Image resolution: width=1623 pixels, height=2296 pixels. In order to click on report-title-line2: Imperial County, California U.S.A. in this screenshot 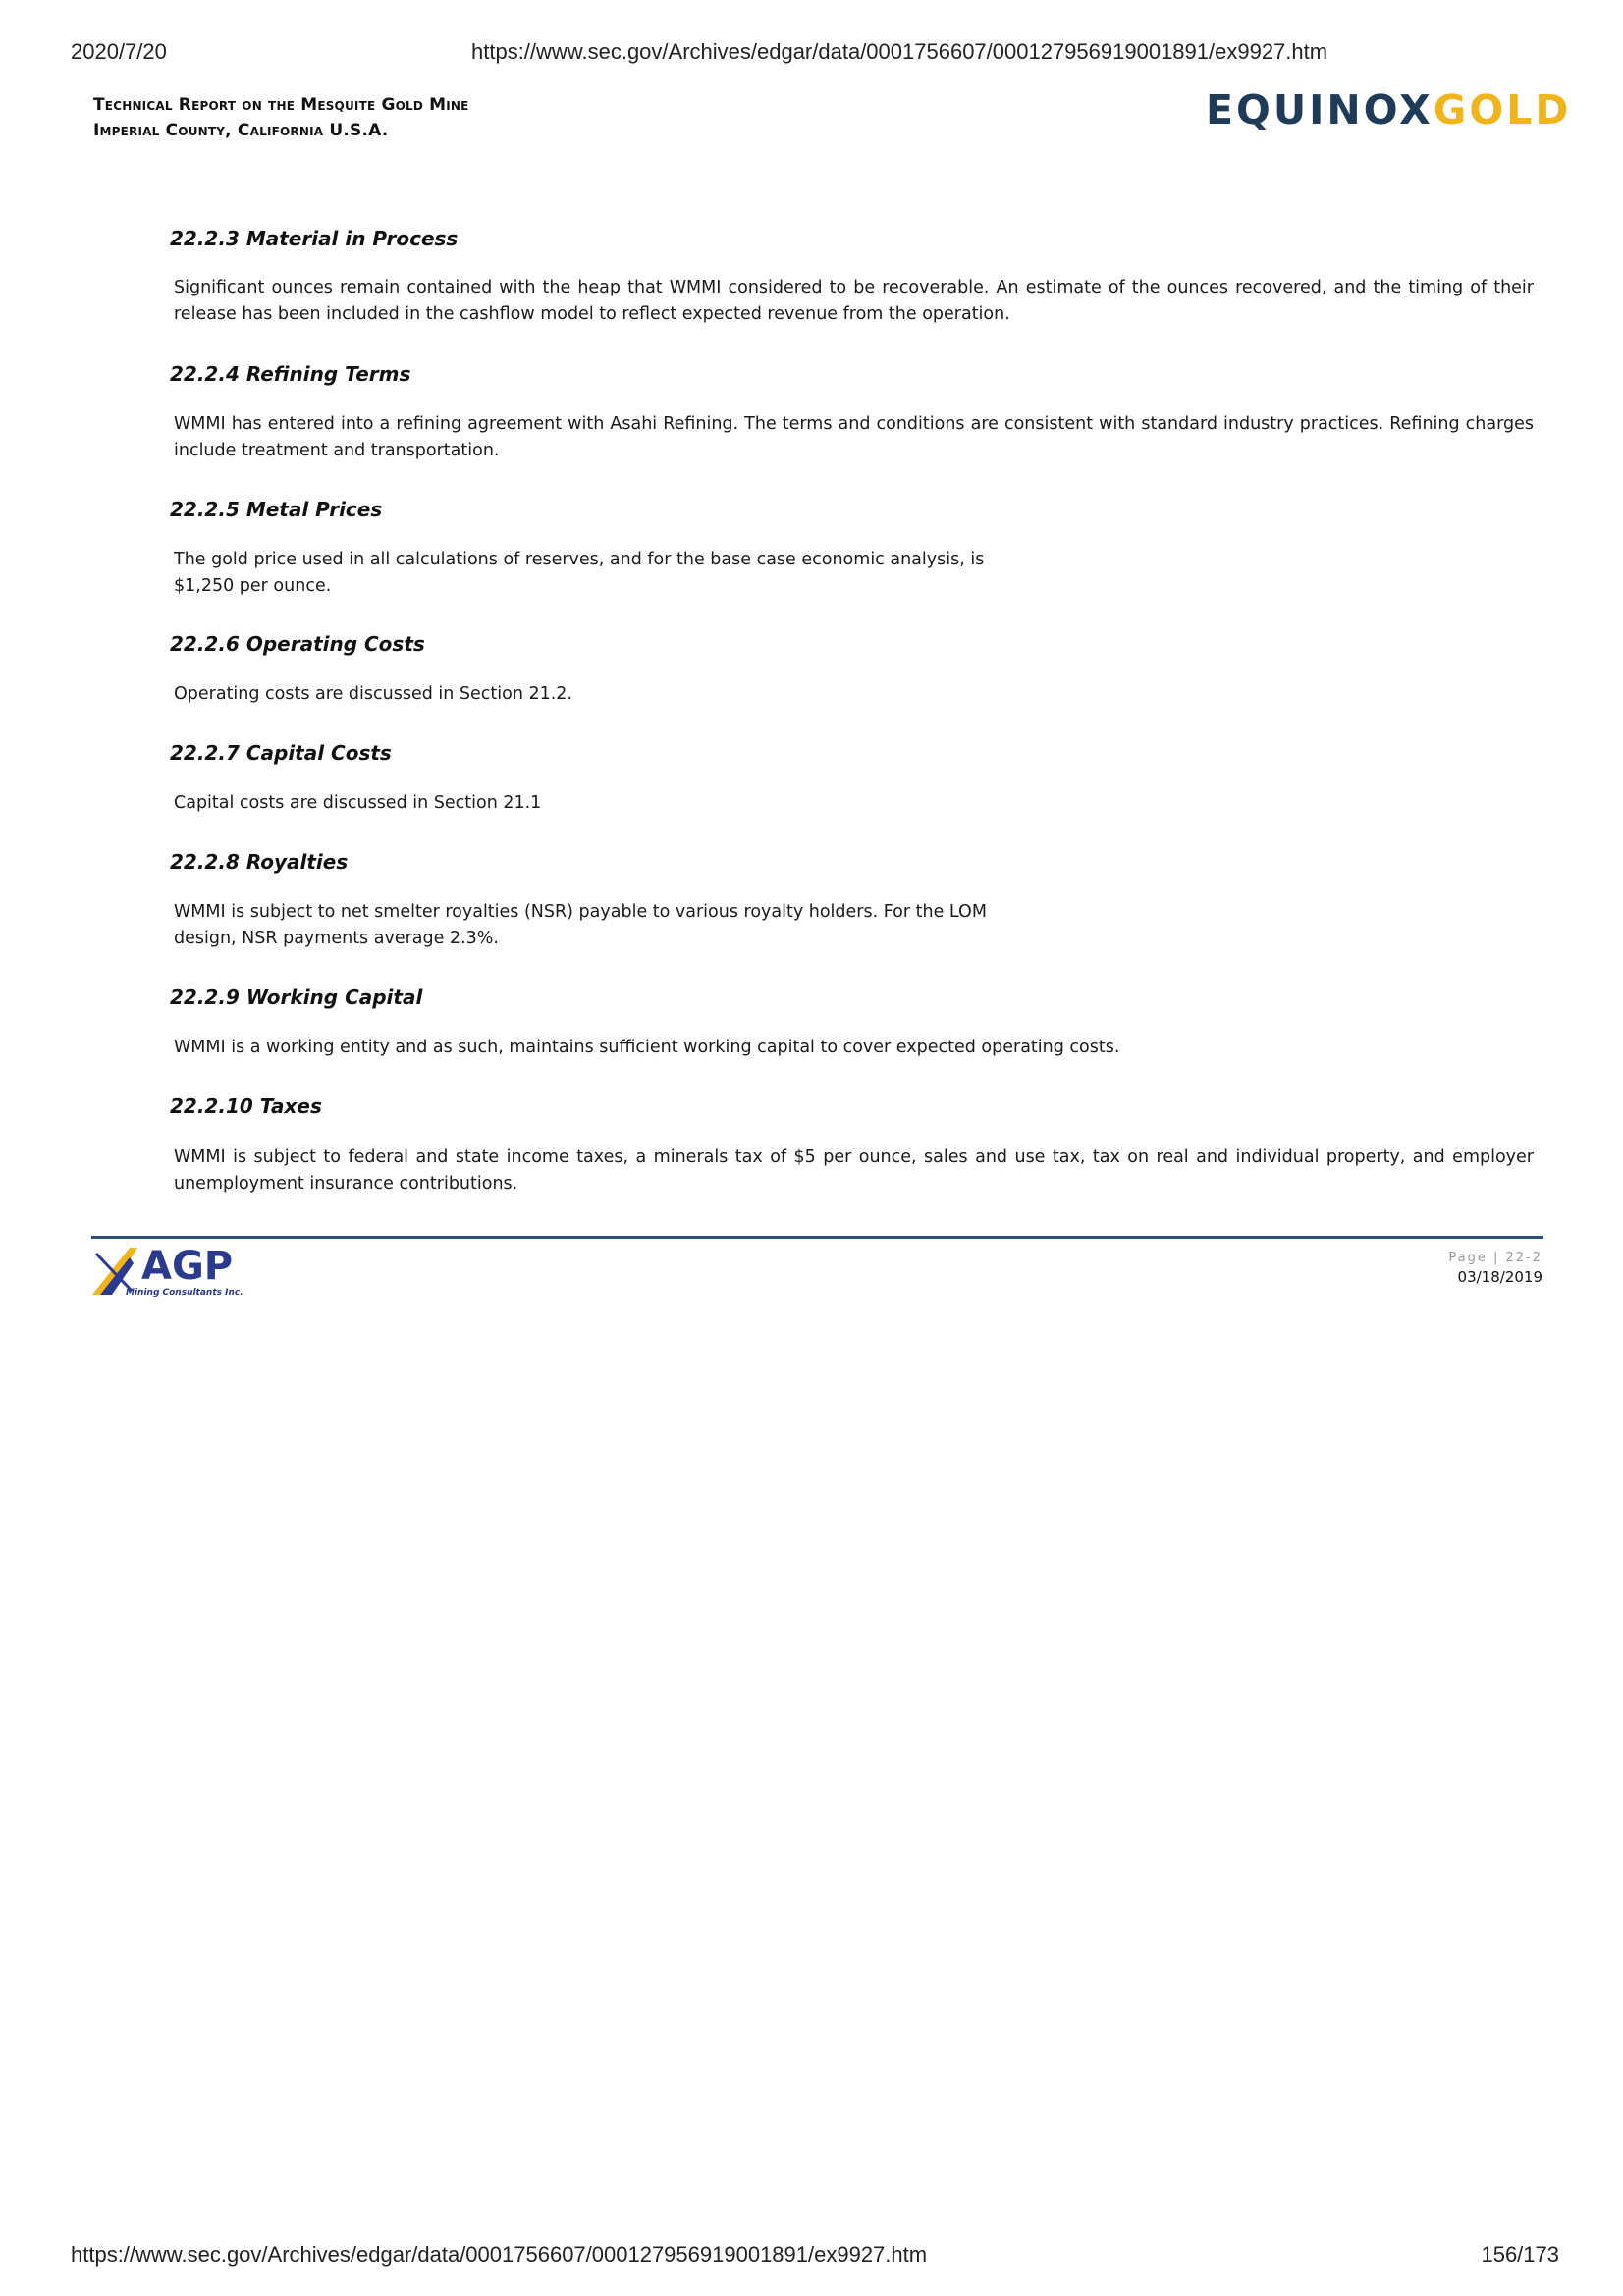, I will do `click(241, 130)`.